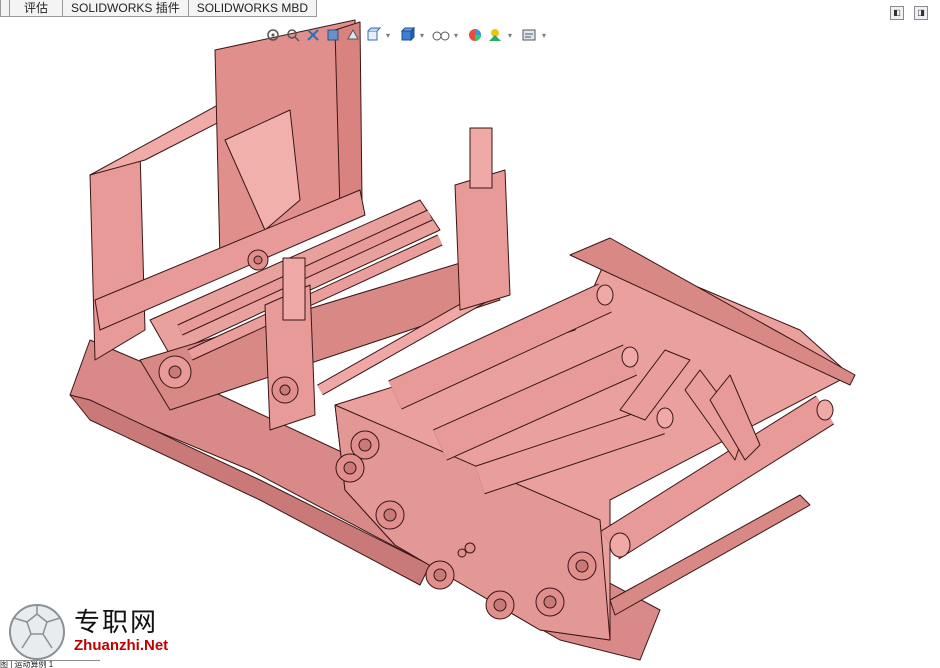  Describe the element at coordinates (116, 623) in the screenshot. I see `watermark-chinese: 专职网` at that location.